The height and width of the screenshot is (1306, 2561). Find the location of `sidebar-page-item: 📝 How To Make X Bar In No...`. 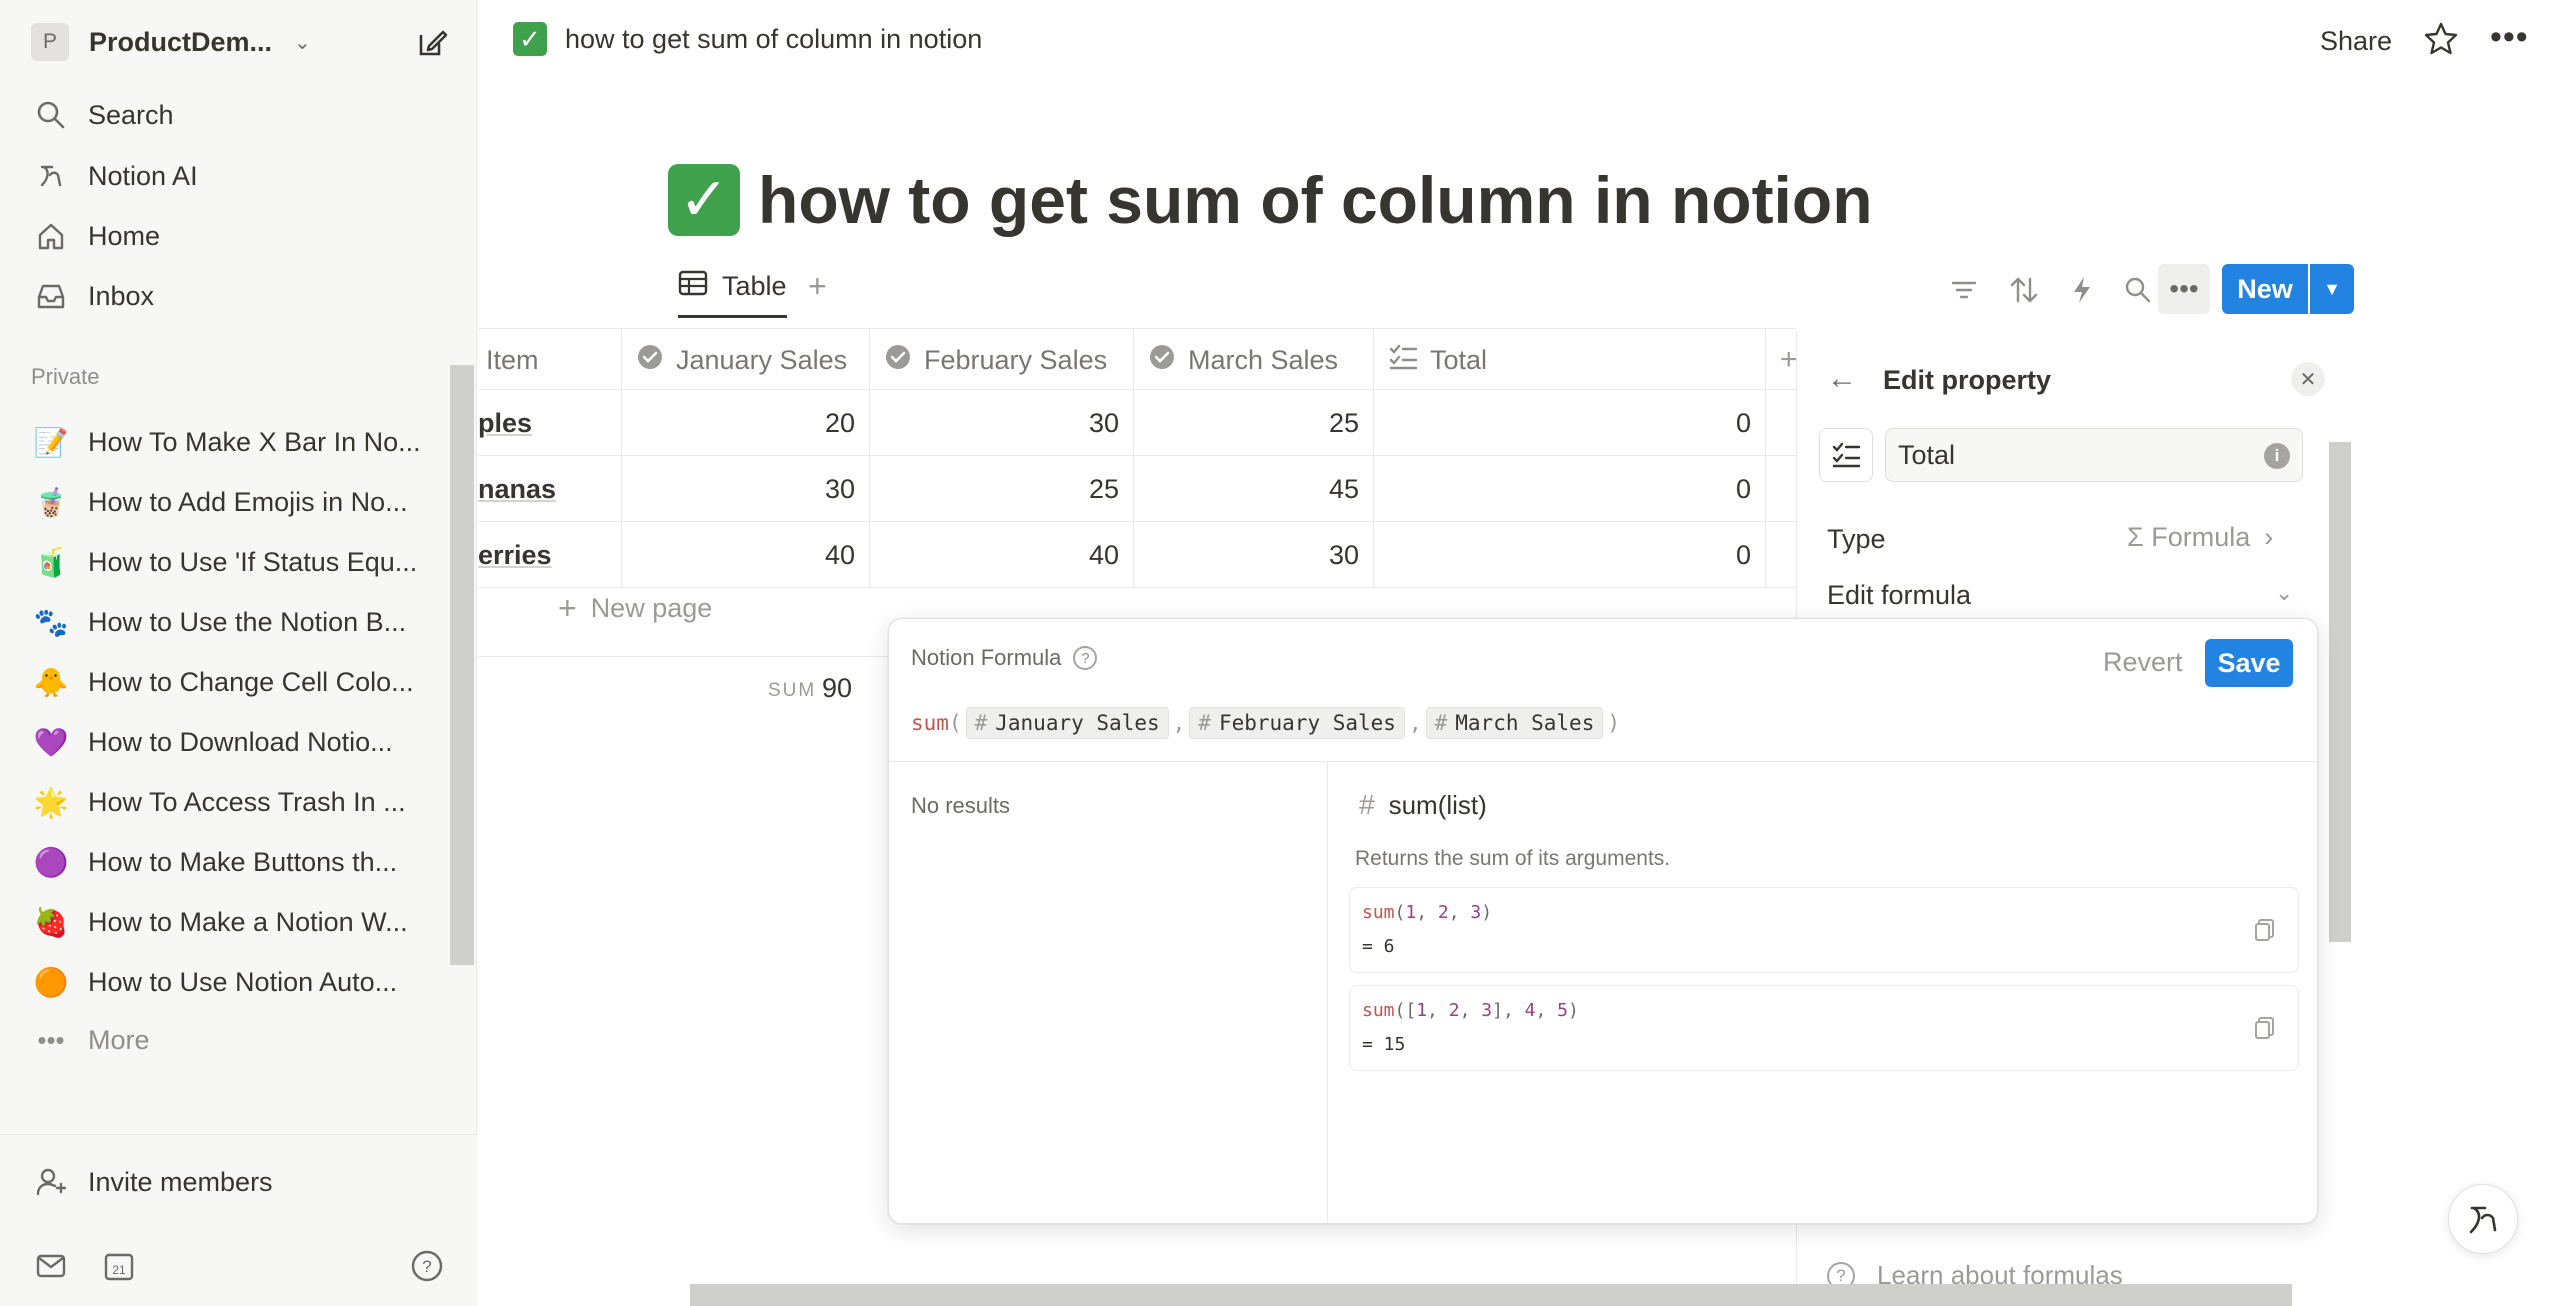

sidebar-page-item: 📝 How To Make X Bar In No... is located at coordinates (231, 442).